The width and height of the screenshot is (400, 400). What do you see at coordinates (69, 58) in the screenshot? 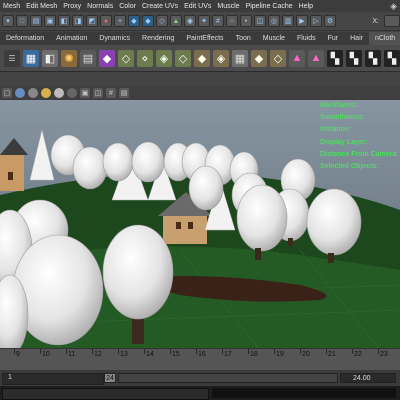
I see `nucleus-icon: ✺` at bounding box center [69, 58].